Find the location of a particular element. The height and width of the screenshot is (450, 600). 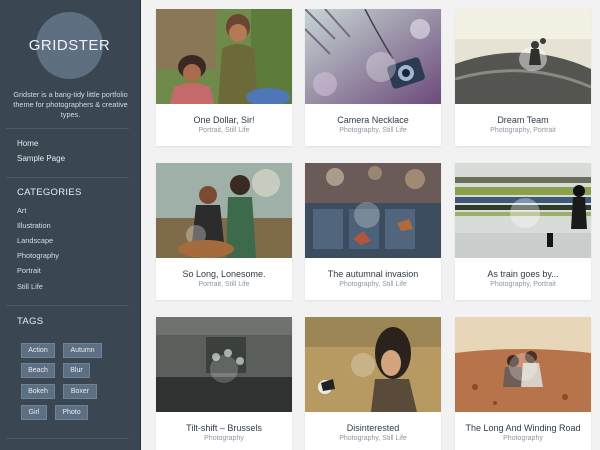

post-card: Disinterested Photography, Still Life is located at coordinates (373, 383).